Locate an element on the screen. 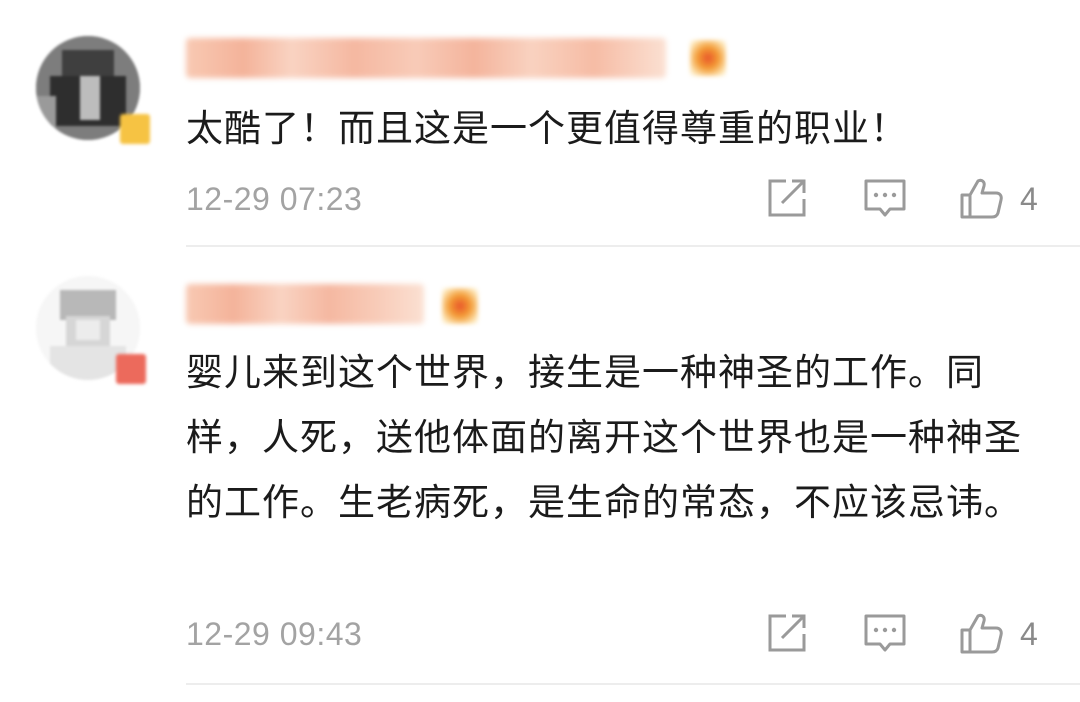 The height and width of the screenshot is (702, 1080). comment-meta: 12-29 09:43 4 is located at coordinates (540, 635).